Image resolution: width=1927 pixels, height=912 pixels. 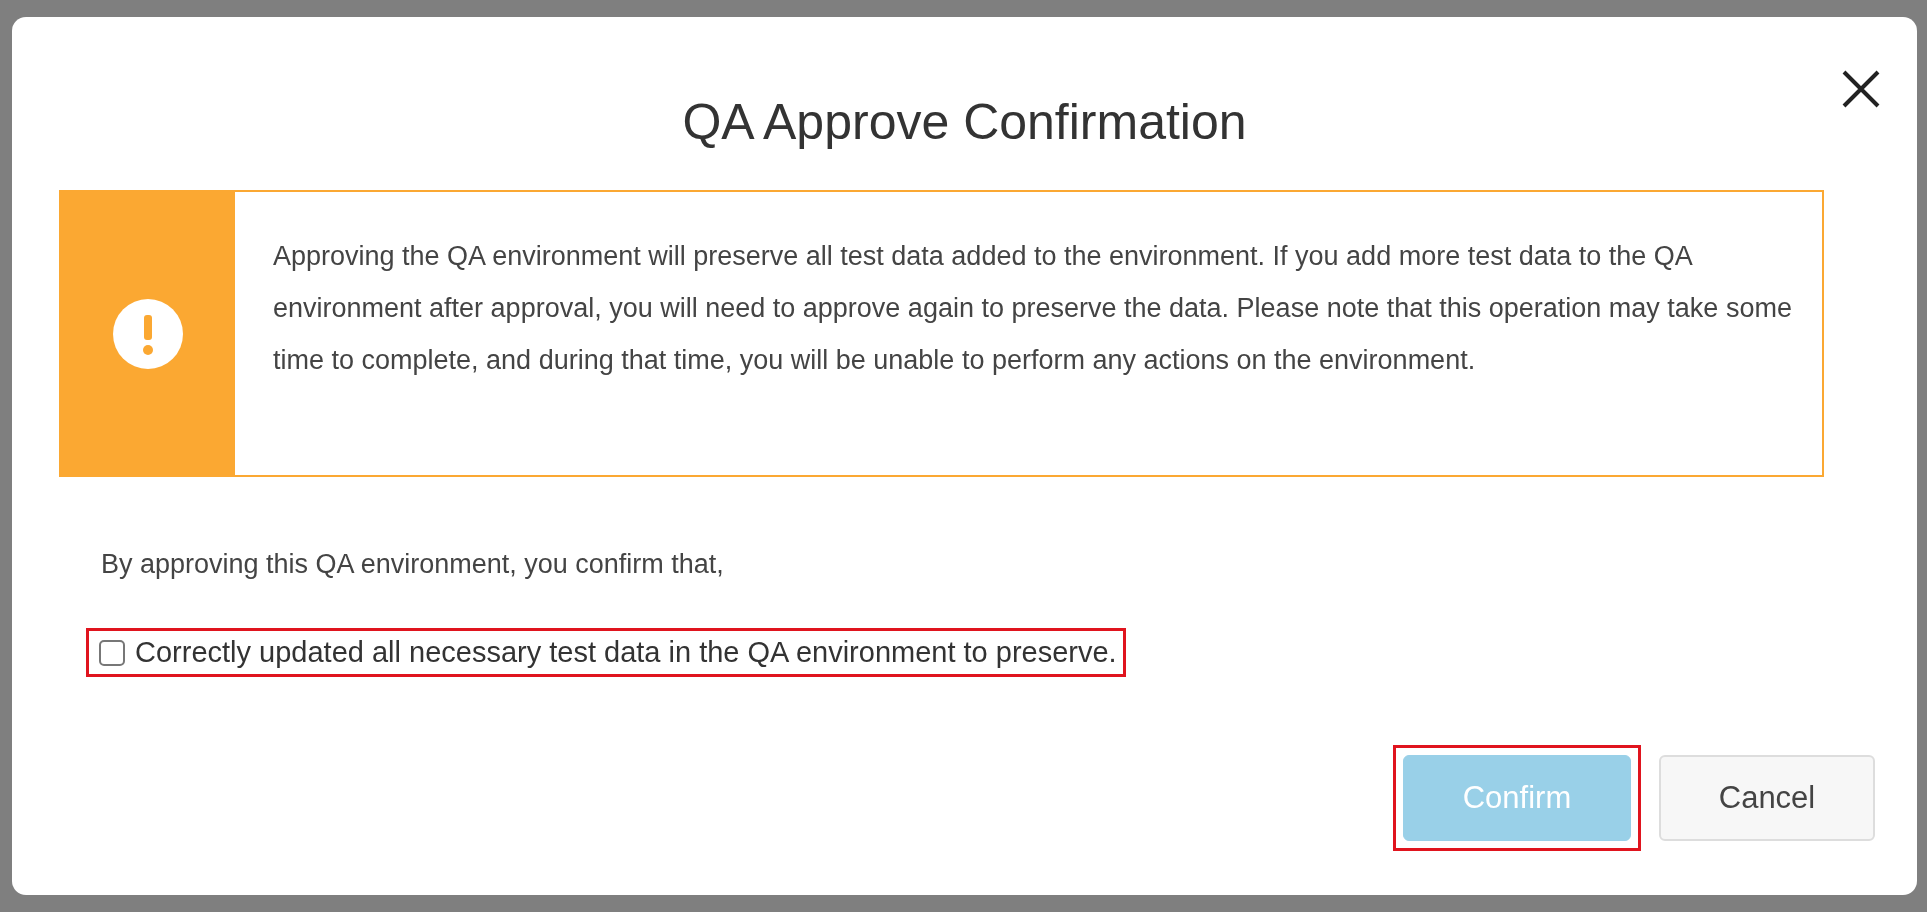 I want to click on close-icon, so click(x=1861, y=89).